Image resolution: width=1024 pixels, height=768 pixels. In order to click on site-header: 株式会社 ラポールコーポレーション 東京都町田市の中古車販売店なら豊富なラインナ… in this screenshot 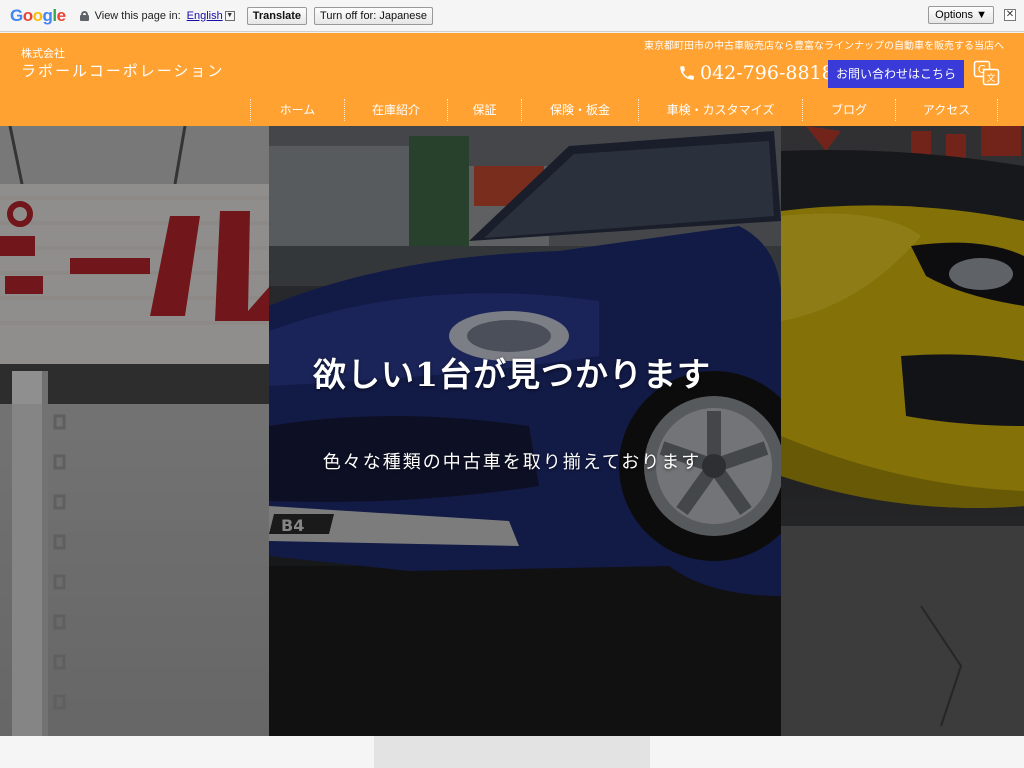, I will do `click(512, 79)`.